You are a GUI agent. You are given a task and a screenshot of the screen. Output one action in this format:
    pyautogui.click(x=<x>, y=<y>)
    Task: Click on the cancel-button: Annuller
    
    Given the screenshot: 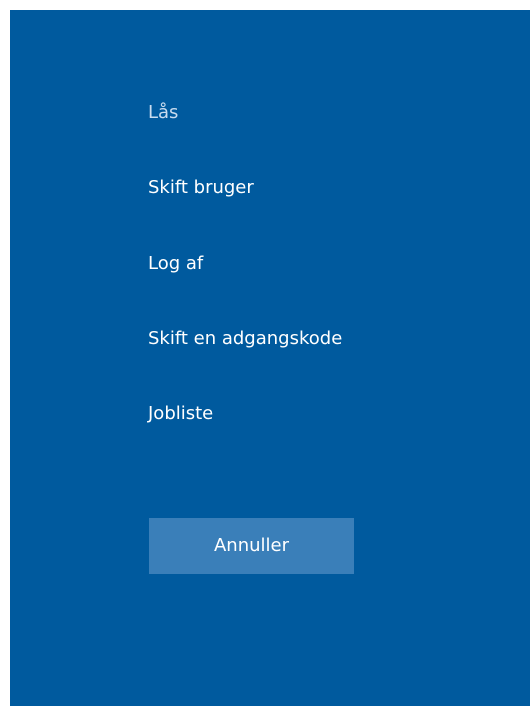 What is the action you would take?
    pyautogui.click(x=251, y=546)
    